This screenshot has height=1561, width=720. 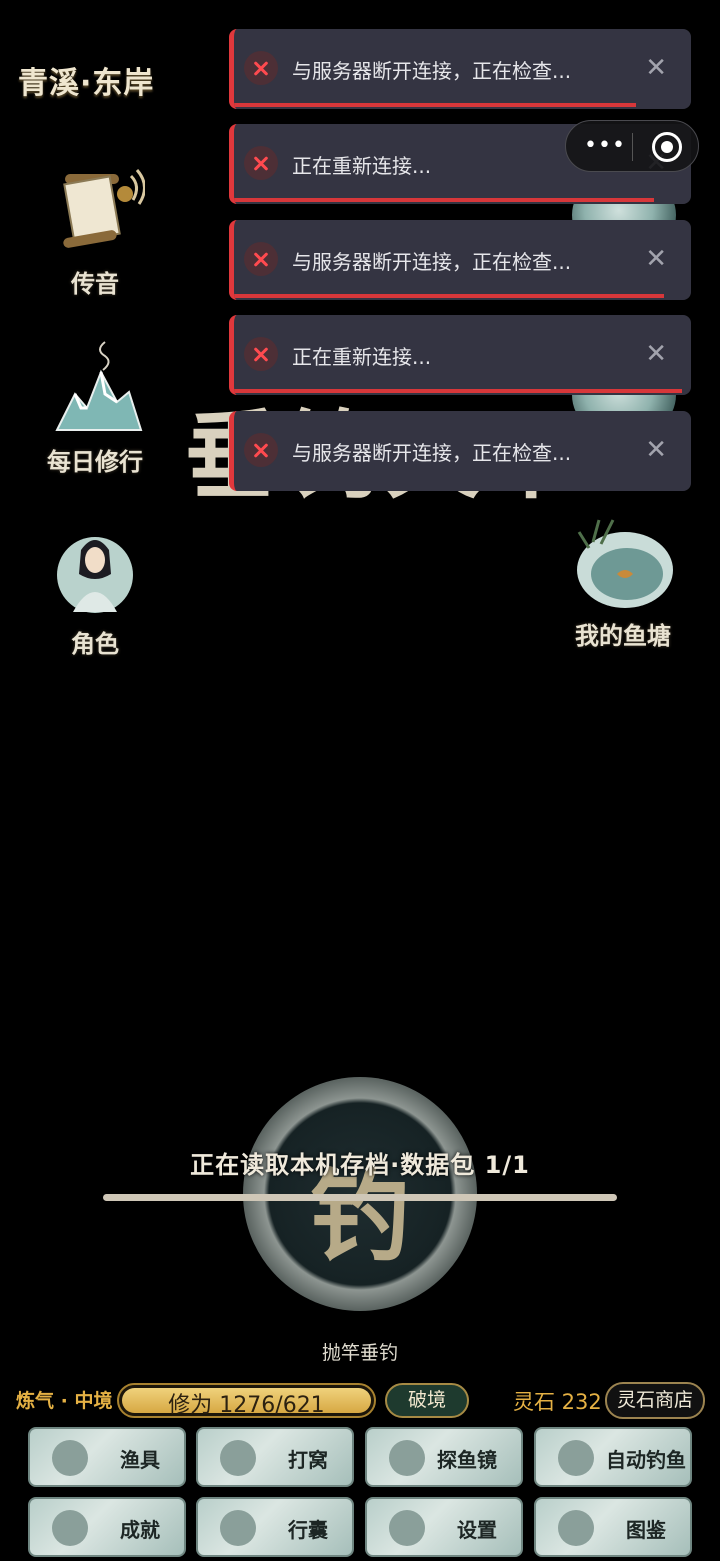 I want to click on cultivation-progress: 修为 1276/621, so click(x=246, y=1400).